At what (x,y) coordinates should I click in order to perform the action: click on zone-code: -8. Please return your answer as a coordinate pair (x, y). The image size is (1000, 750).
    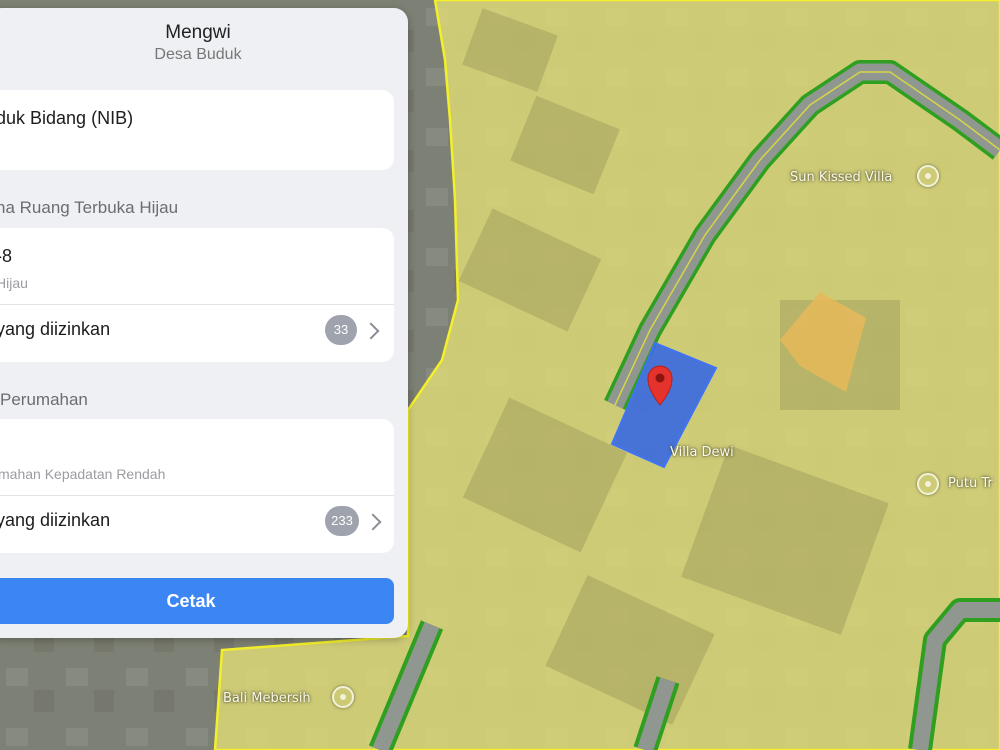
    Looking at the image, I should click on (6, 256).